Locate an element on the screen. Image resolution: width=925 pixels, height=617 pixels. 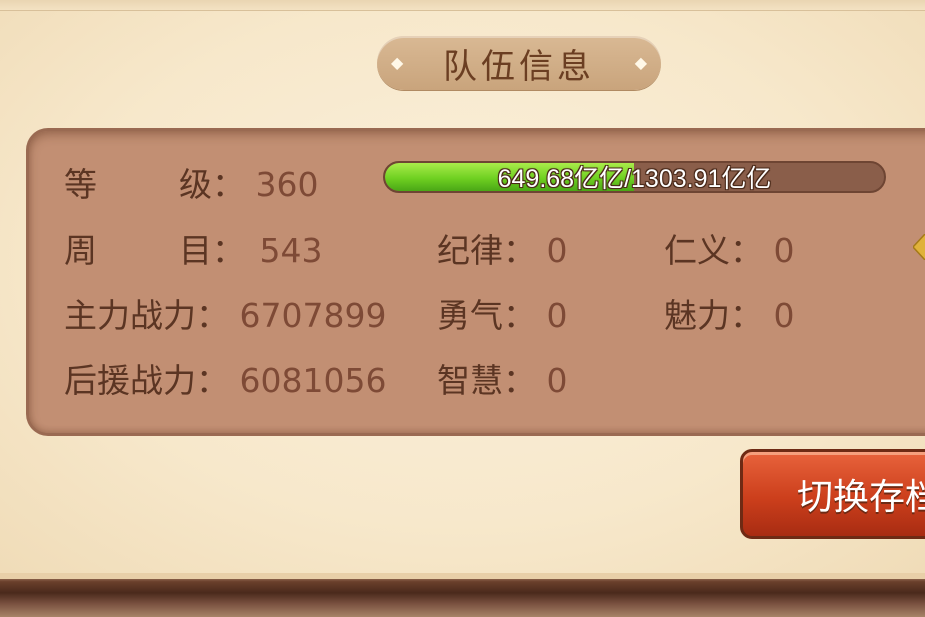
switch-save-button: 切换存档 is located at coordinates (832, 494).